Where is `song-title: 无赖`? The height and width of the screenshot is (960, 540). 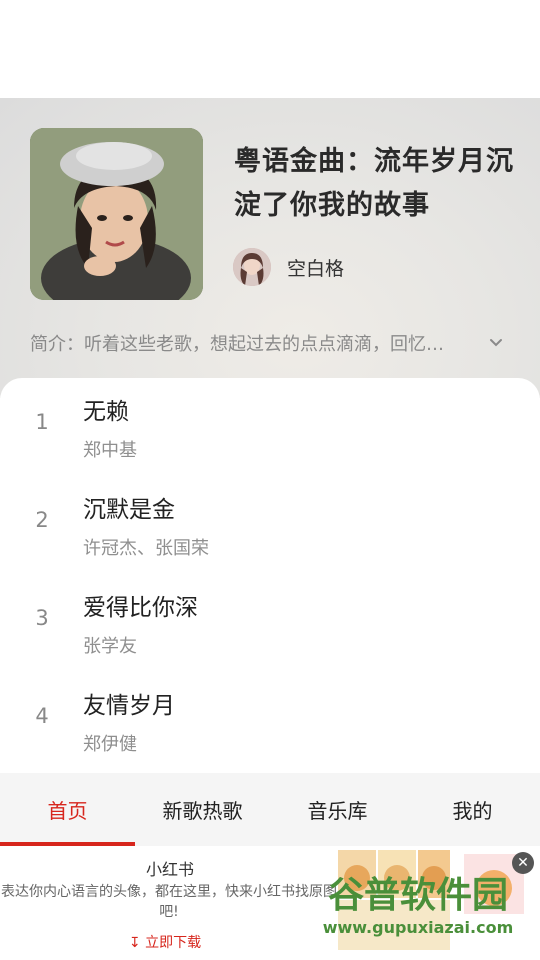
song-title: 无赖 is located at coordinates (106, 409).